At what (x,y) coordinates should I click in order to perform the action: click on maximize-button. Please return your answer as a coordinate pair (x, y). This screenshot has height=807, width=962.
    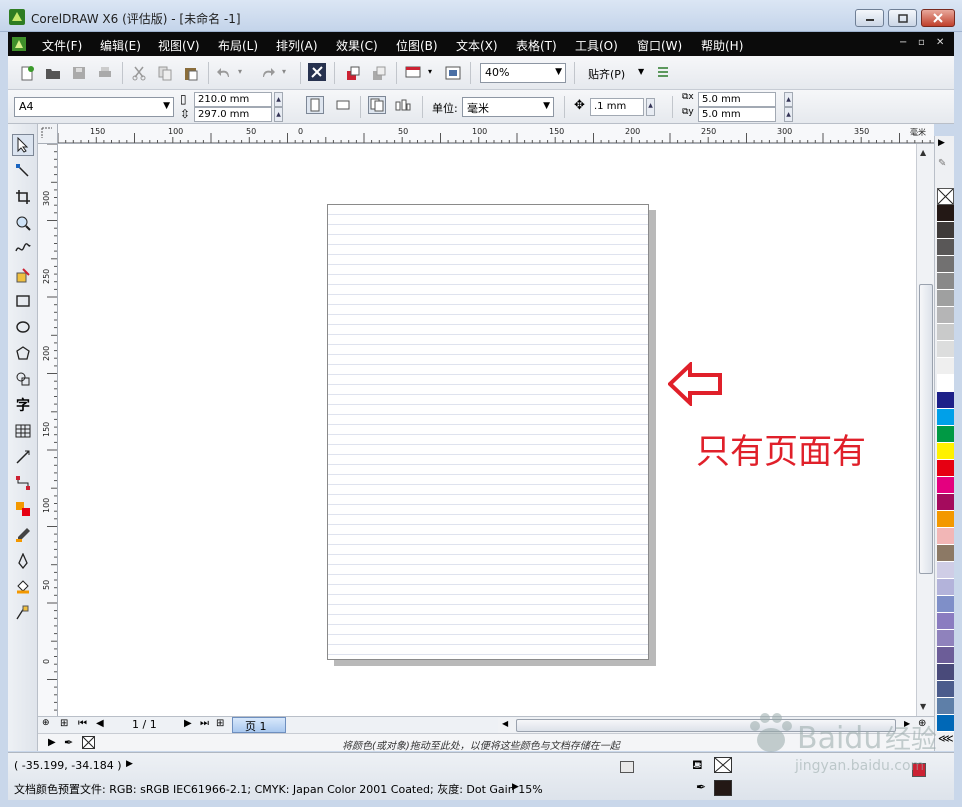
    Looking at the image, I should click on (902, 18).